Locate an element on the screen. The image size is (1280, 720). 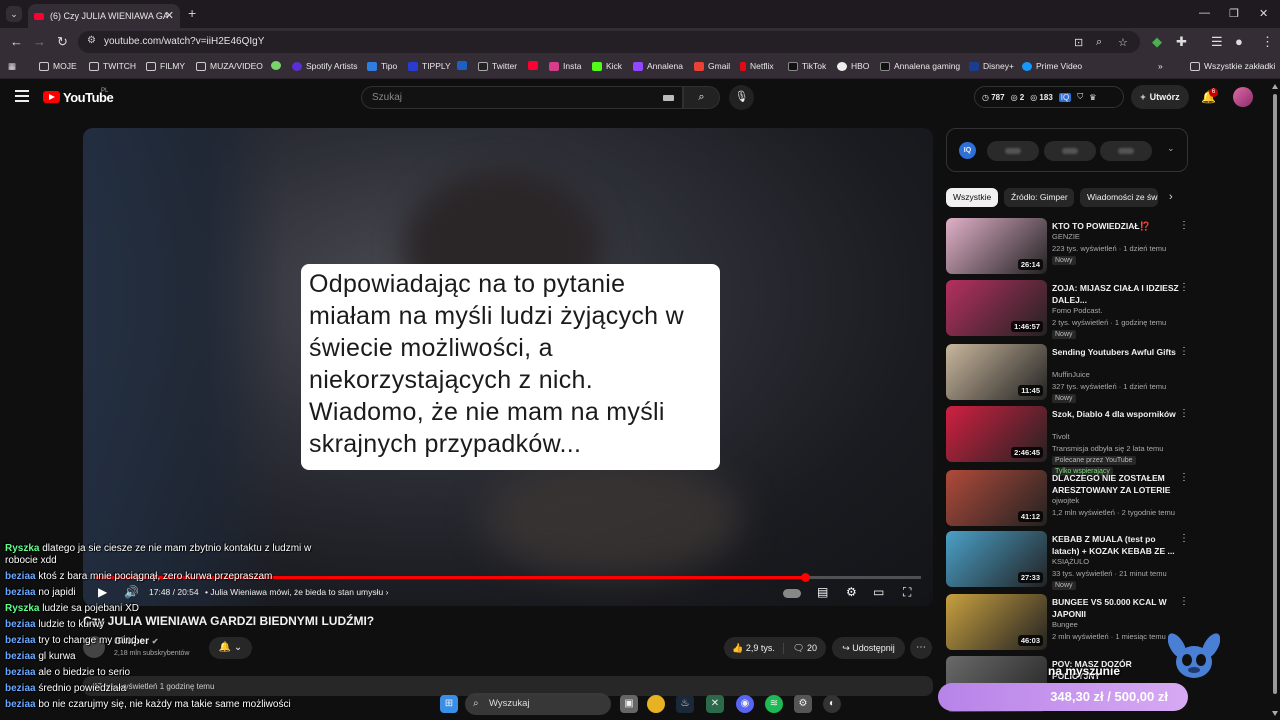
video-thumbnail: 41:12 is located at coordinates (996, 498).